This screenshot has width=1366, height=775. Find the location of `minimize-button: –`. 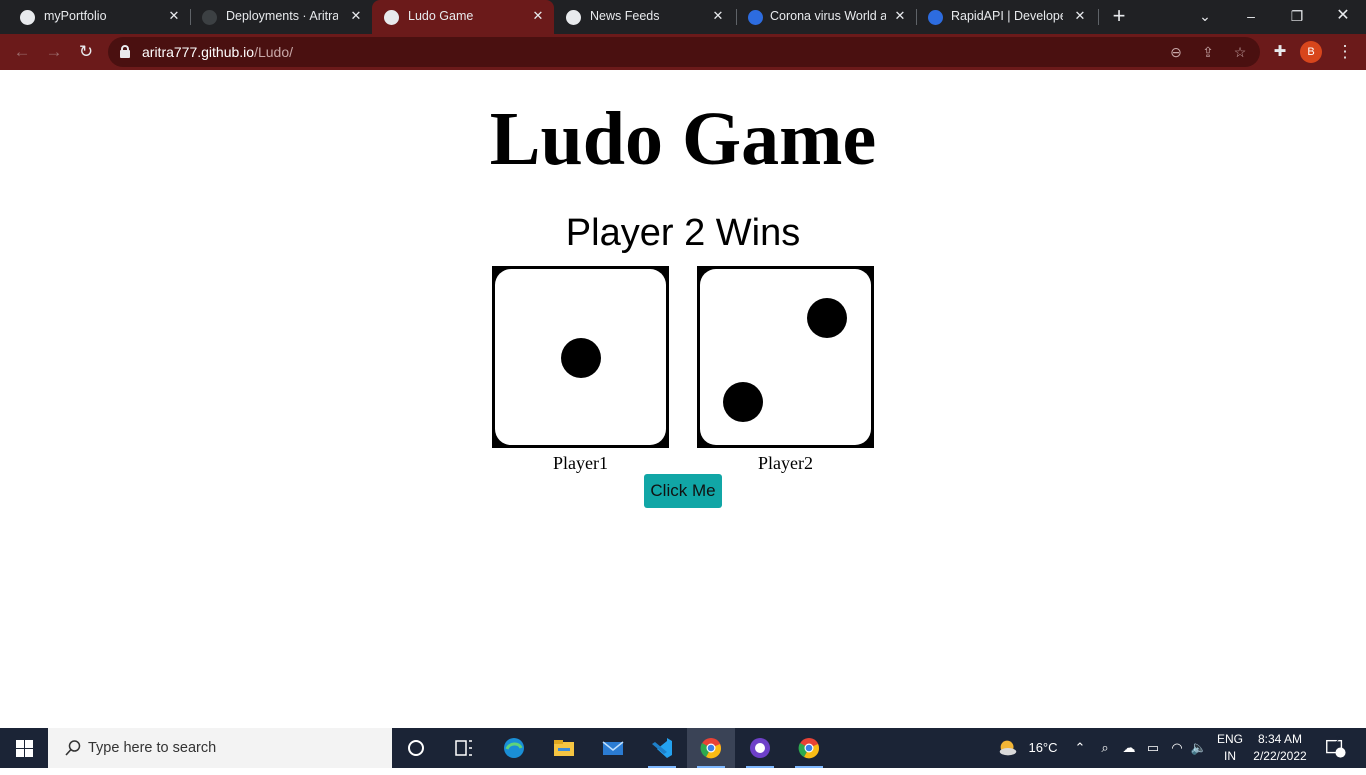

minimize-button: – is located at coordinates (1251, 17).